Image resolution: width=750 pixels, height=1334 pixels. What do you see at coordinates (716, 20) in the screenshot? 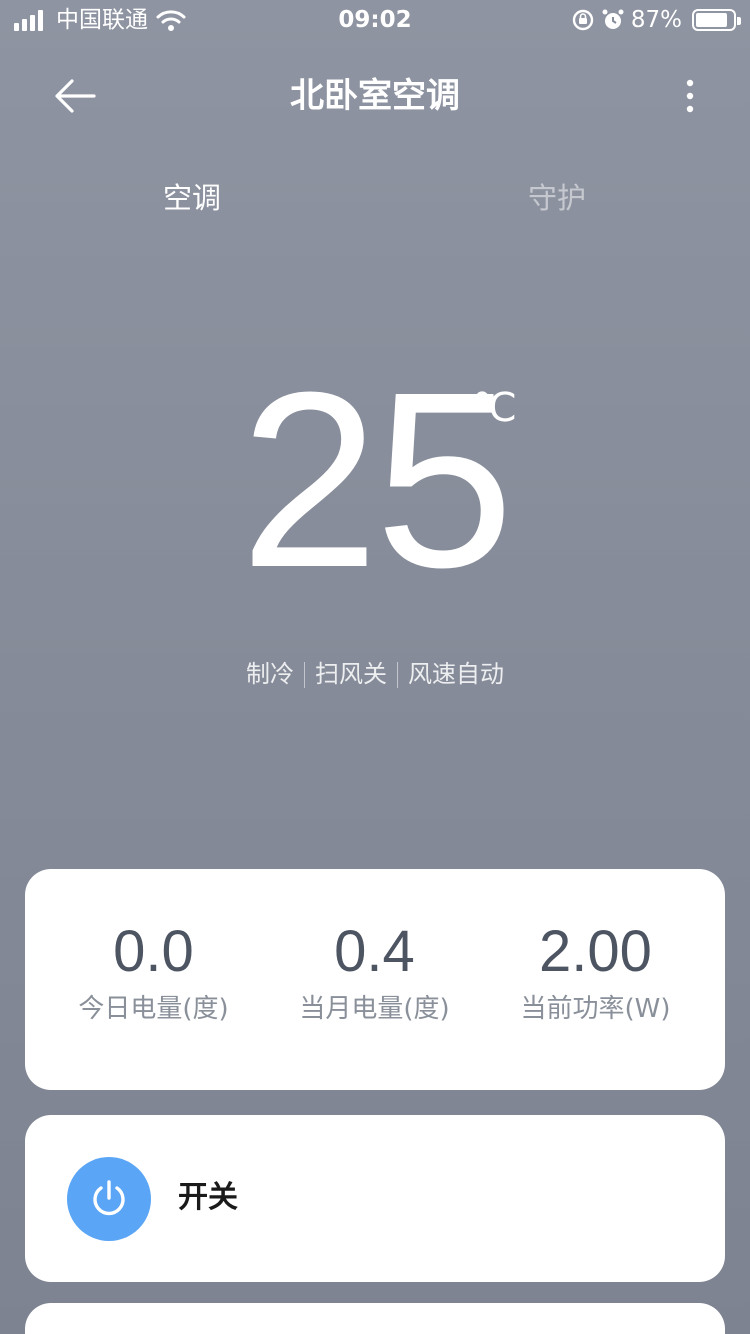
I see `battery-icon` at bounding box center [716, 20].